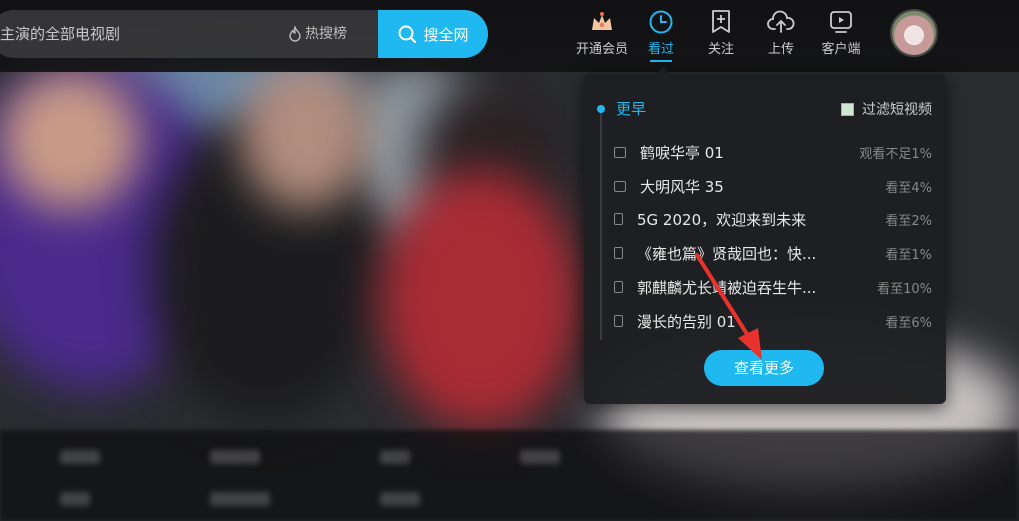 This screenshot has height=521, width=1019. Describe the element at coordinates (602, 21) in the screenshot. I see `crown-icon` at that location.